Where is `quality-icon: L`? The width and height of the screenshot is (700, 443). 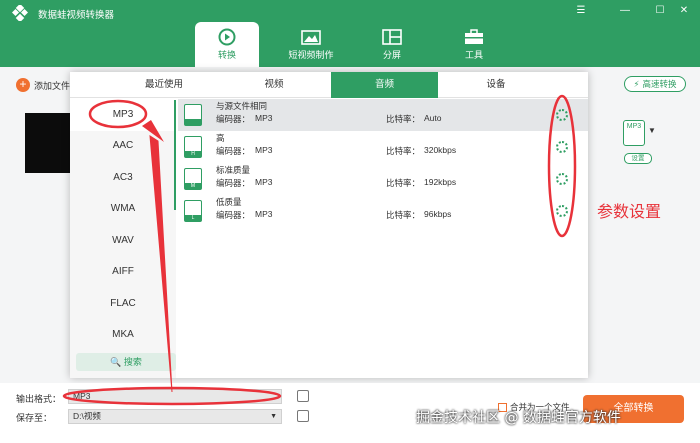 quality-icon: L is located at coordinates (193, 211).